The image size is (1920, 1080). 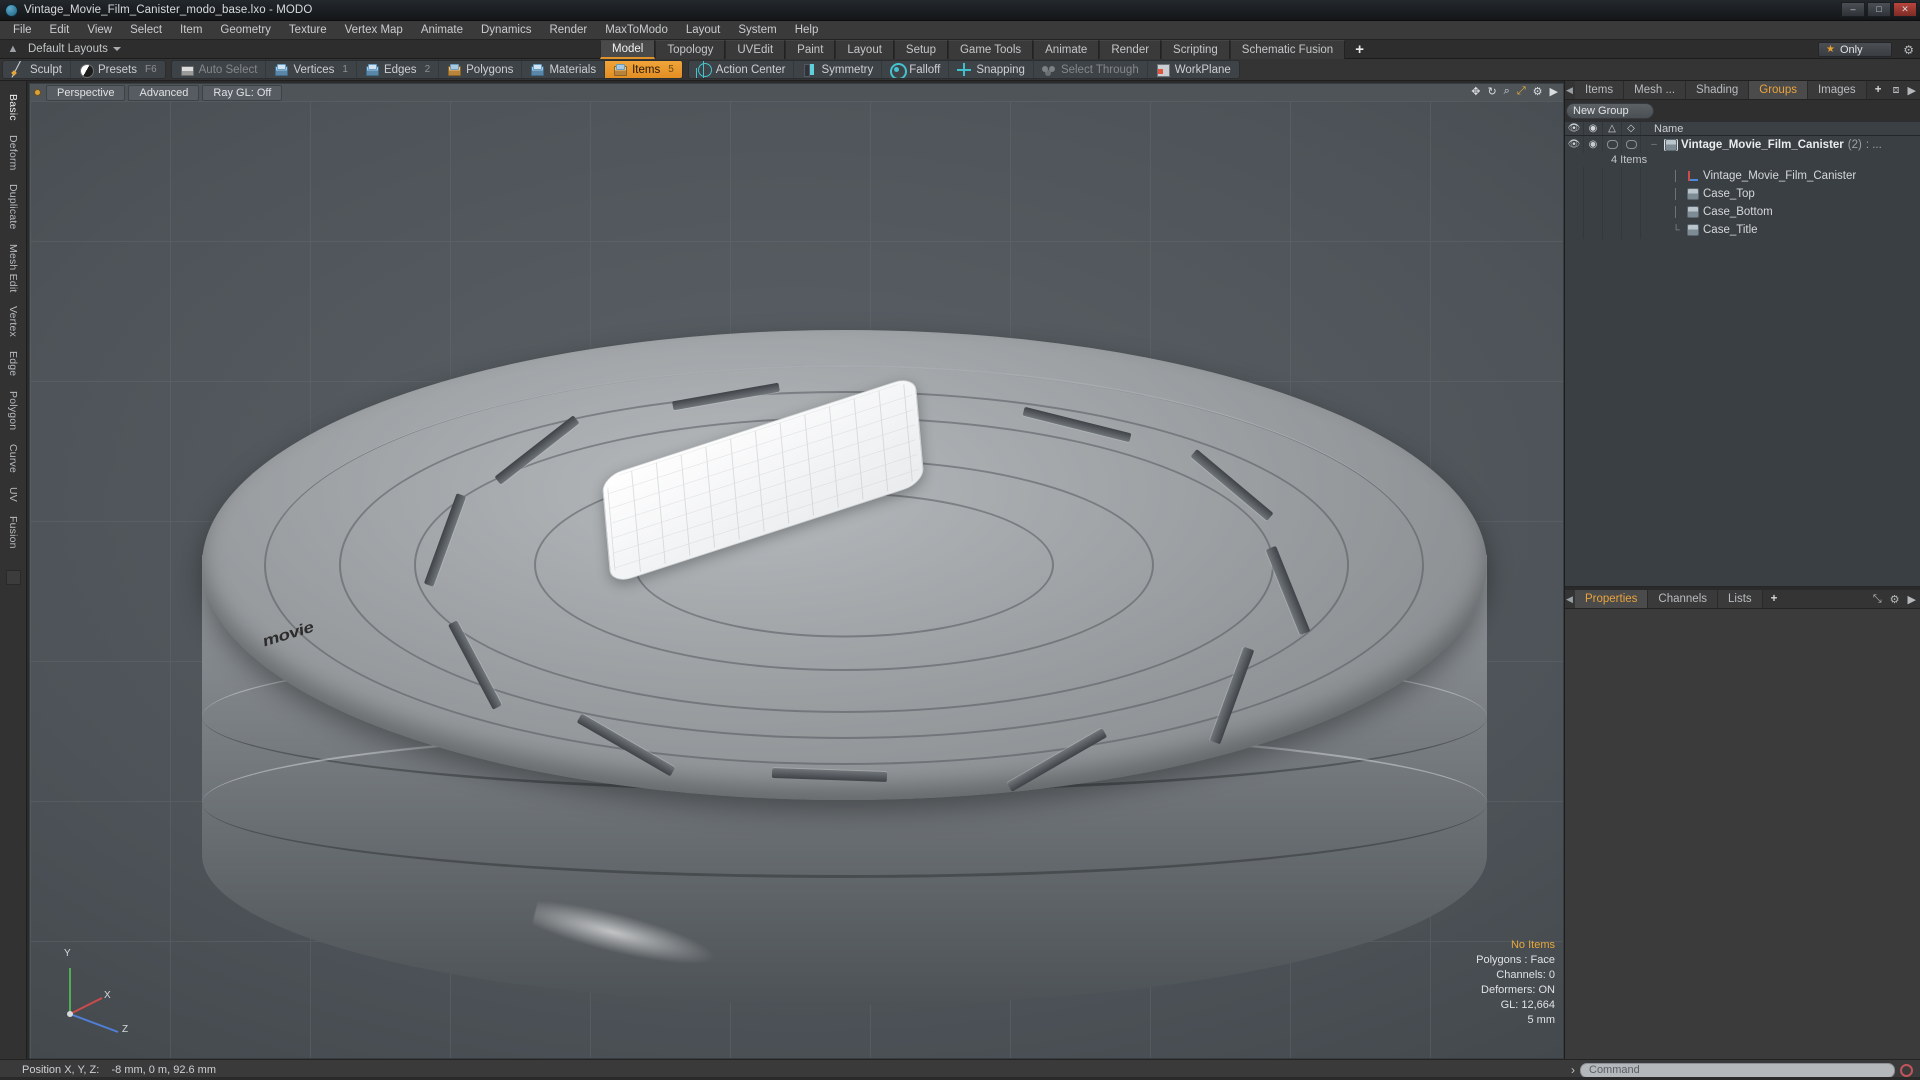 What do you see at coordinates (1740, 599) in the screenshot?
I see `properties-tab-lists: Lists` at bounding box center [1740, 599].